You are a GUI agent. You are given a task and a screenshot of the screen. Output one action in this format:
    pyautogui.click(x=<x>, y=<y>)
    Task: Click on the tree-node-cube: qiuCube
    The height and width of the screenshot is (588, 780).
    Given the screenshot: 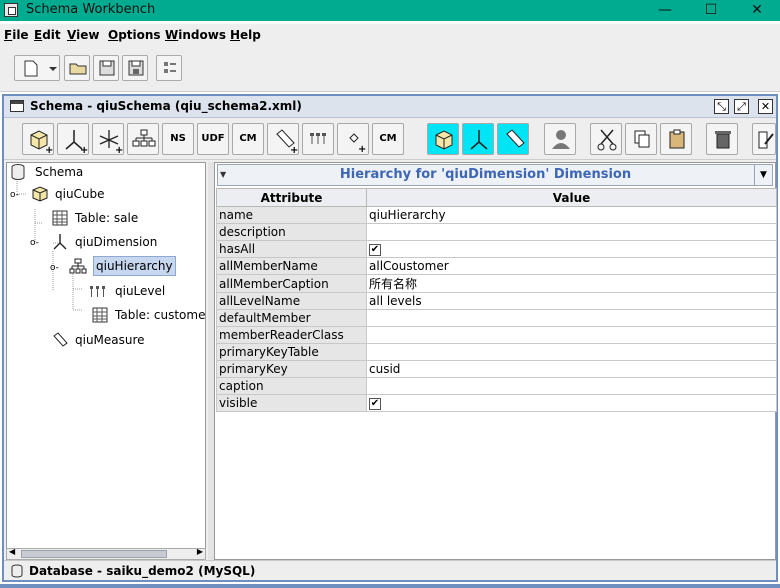 What is the action you would take?
    pyautogui.click(x=80, y=194)
    